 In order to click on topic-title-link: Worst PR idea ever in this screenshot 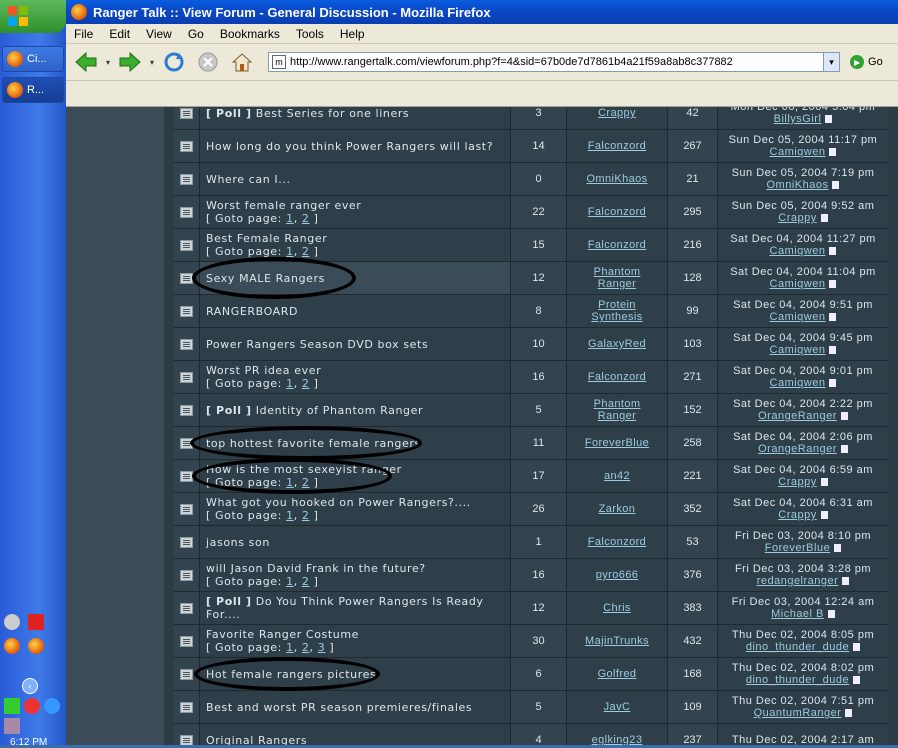, I will do `click(263, 370)`.